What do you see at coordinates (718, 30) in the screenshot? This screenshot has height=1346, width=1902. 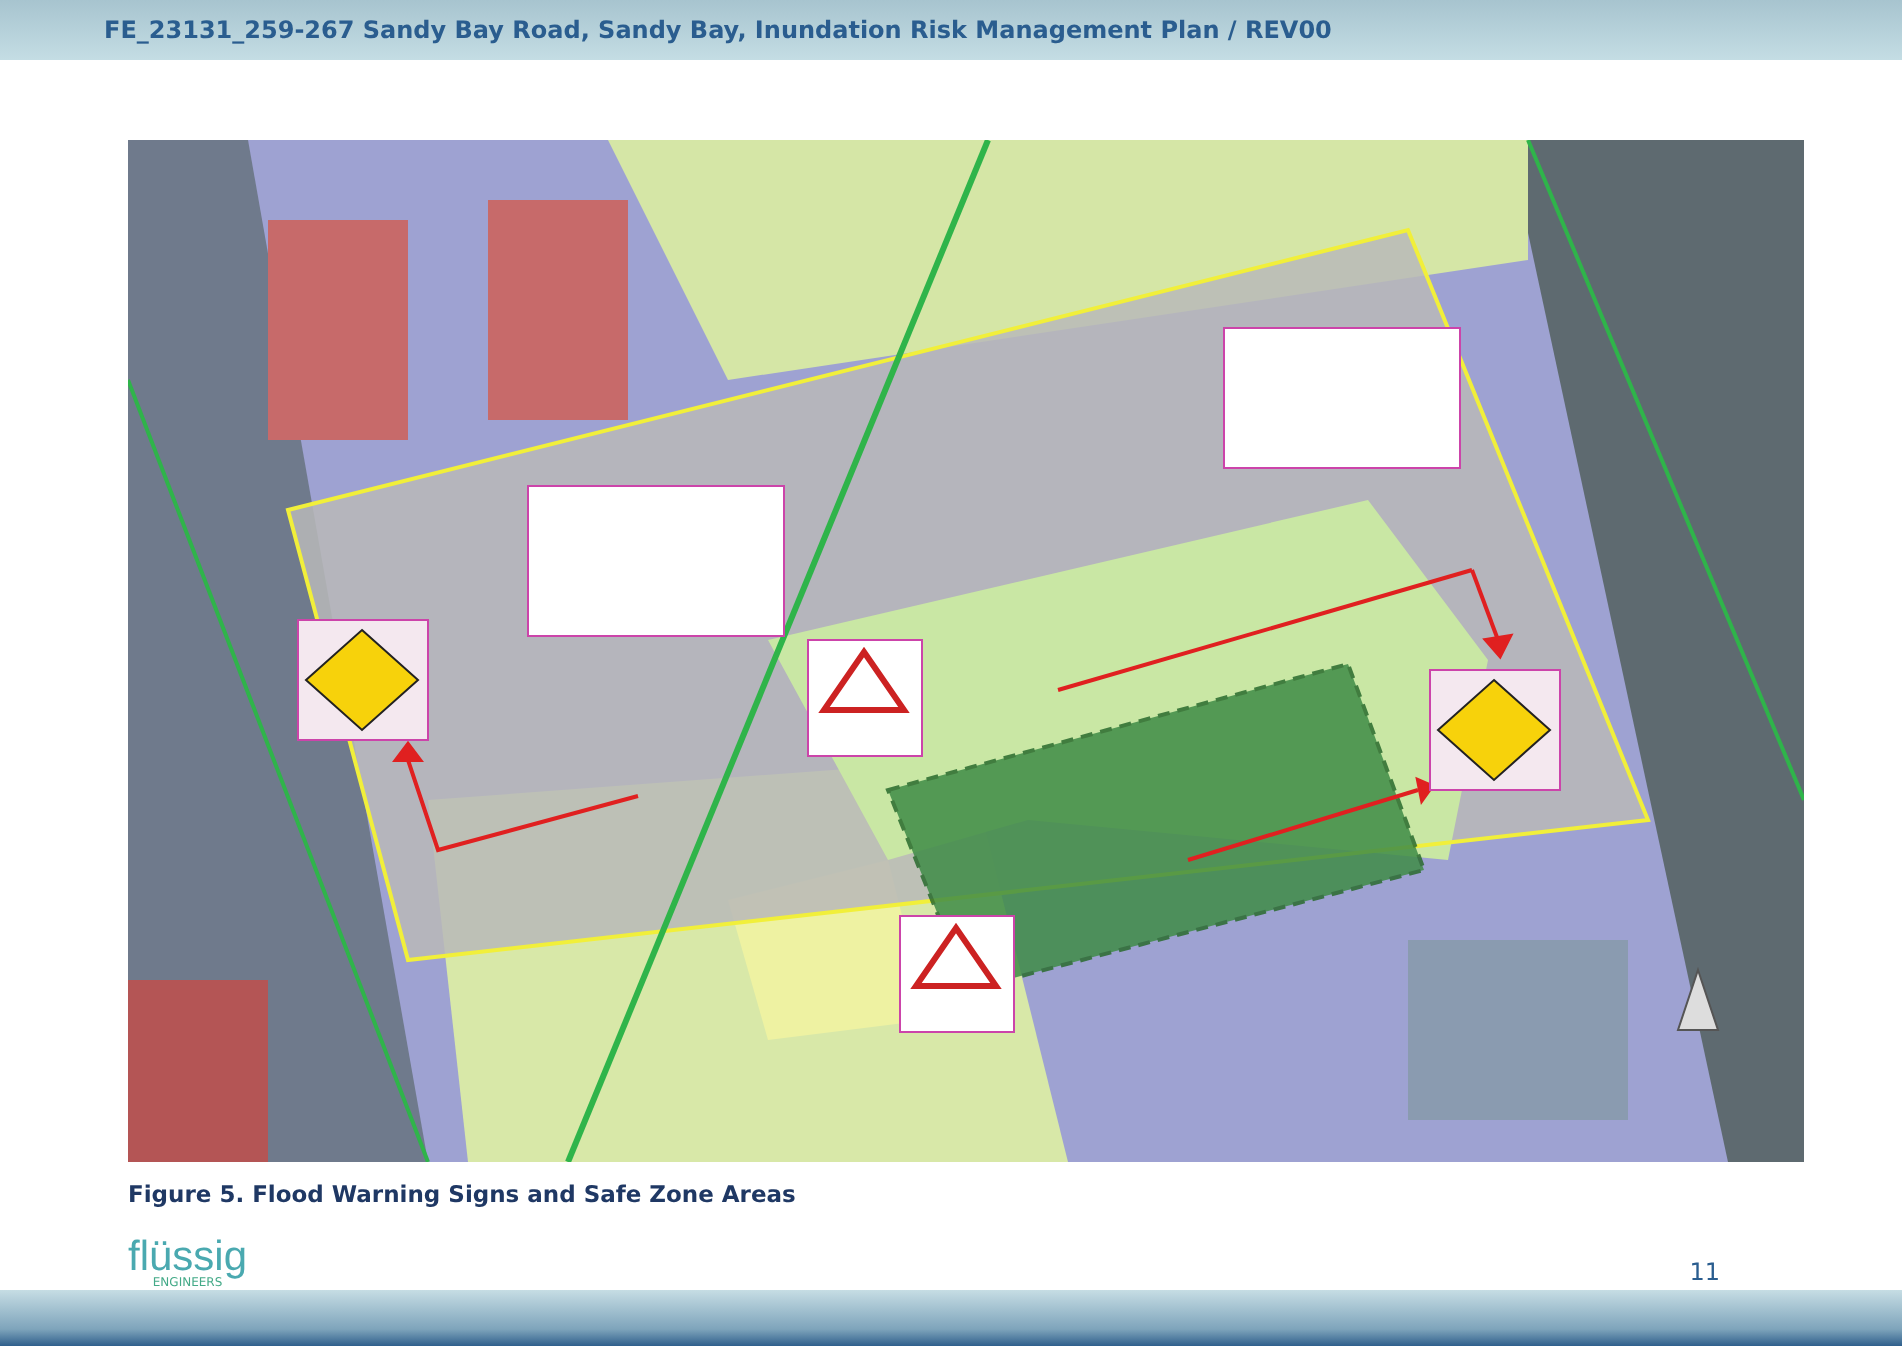 I see `document-title: FE_23131_259-267 Sandy Bay Road, Sandy Bay, Inundation Risk Management Plan / REV00` at bounding box center [718, 30].